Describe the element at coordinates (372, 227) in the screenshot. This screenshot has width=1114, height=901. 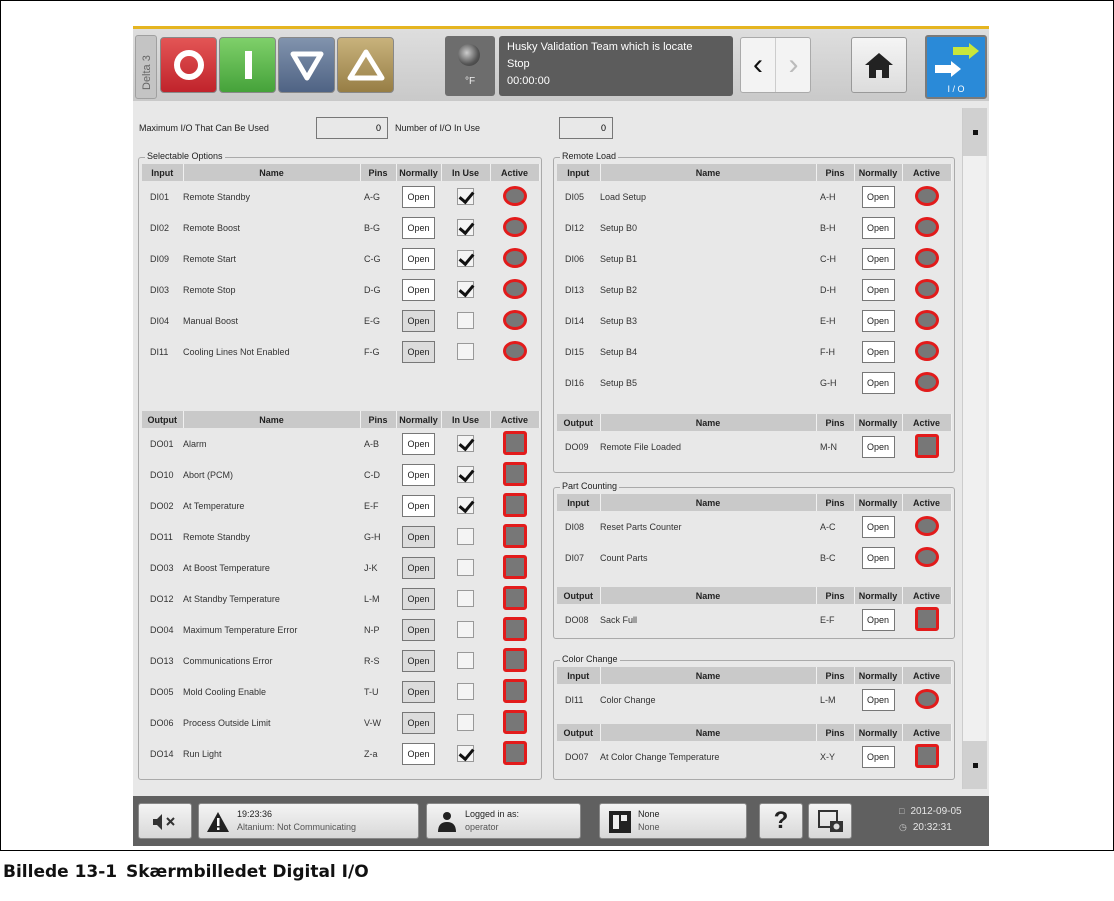
I see `io-pins: B-G` at that location.